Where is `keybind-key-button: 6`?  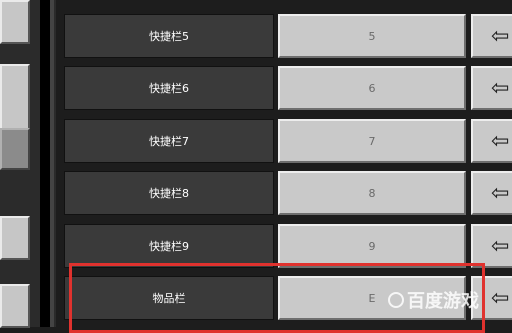
keybind-key-button: 6 is located at coordinates (372, 88).